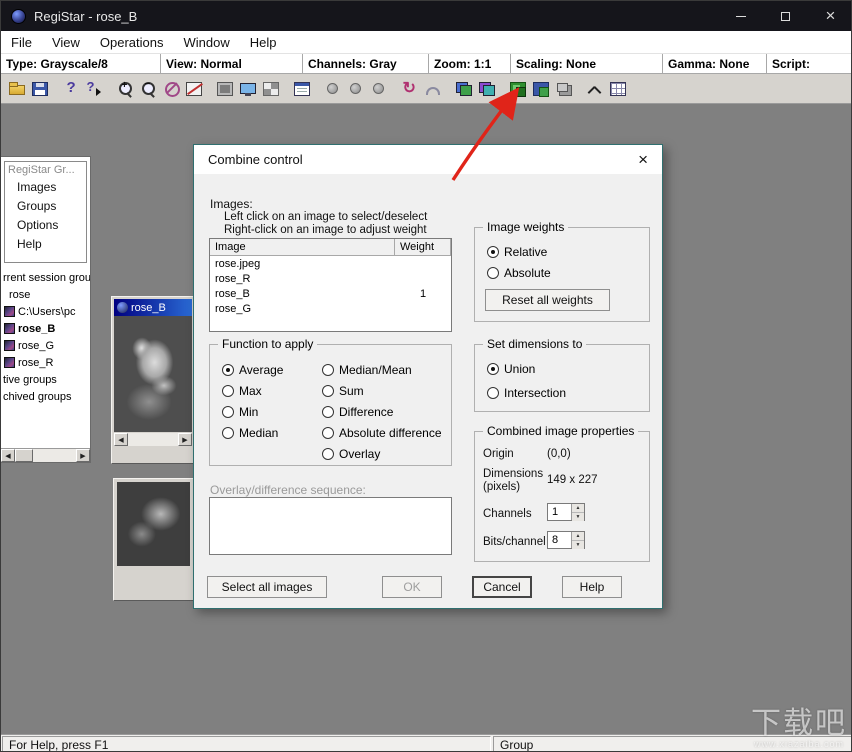 This screenshot has width=852, height=752. Describe the element at coordinates (423, 247) in the screenshot. I see `column-header-weight: Weight` at that location.